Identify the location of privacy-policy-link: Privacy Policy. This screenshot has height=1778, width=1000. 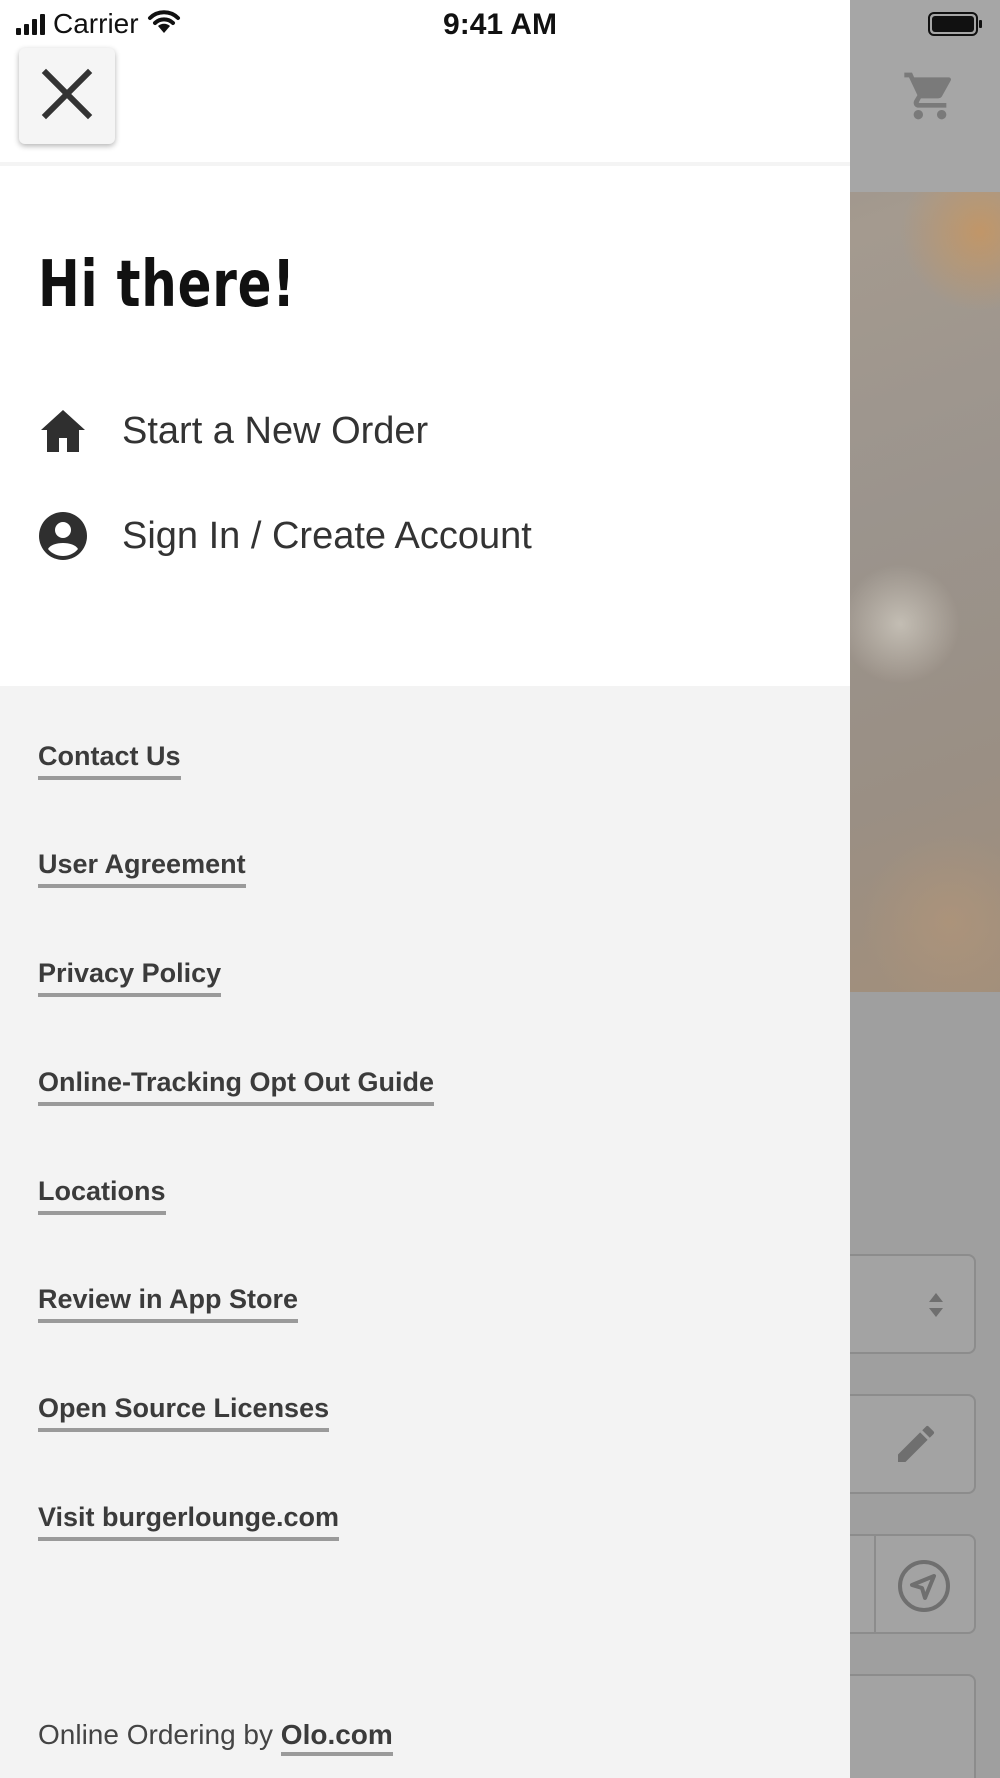
(130, 977).